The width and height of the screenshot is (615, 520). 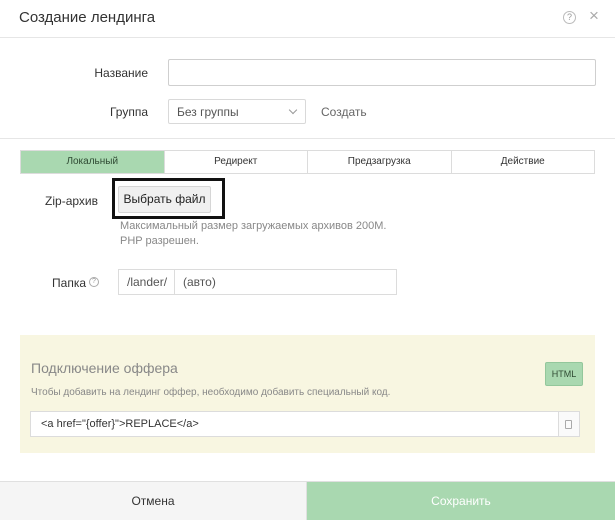 What do you see at coordinates (344, 112) in the screenshot?
I see `create-group-link: Создать` at bounding box center [344, 112].